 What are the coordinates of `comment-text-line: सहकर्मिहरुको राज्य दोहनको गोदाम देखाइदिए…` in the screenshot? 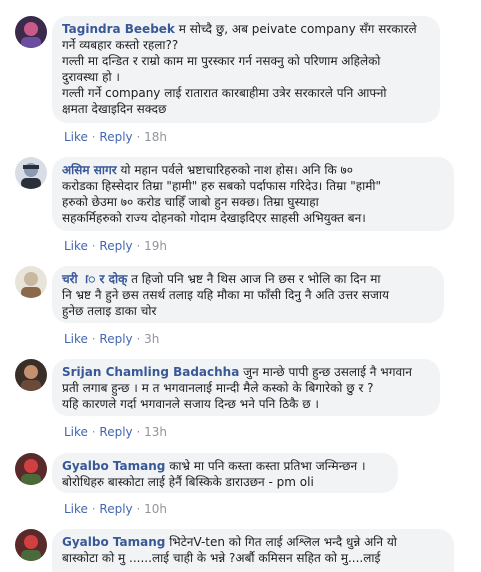 It's located at (214, 218).